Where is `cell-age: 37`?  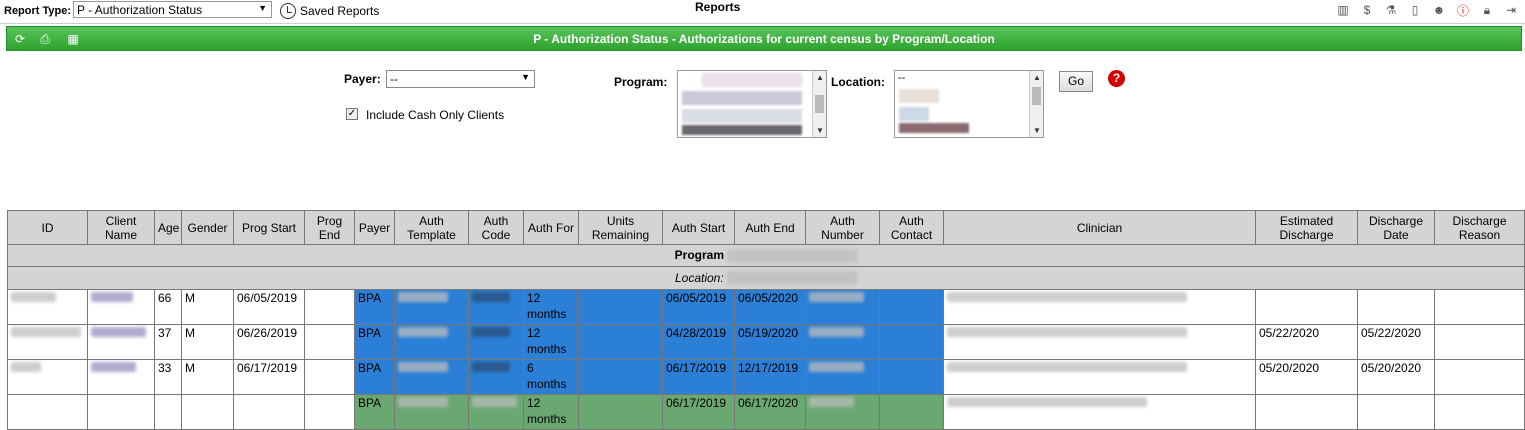
cell-age: 37 is located at coordinates (168, 342).